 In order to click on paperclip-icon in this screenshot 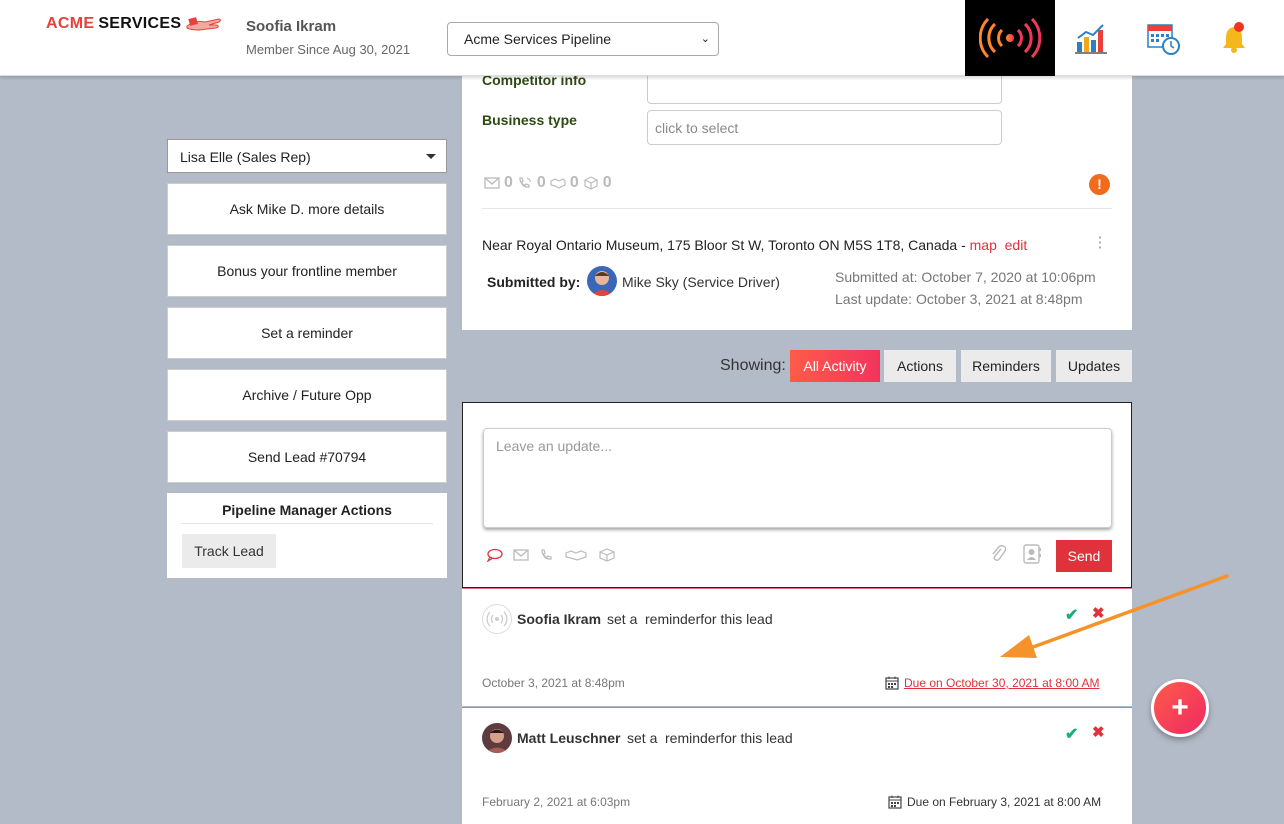, I will do `click(998, 553)`.